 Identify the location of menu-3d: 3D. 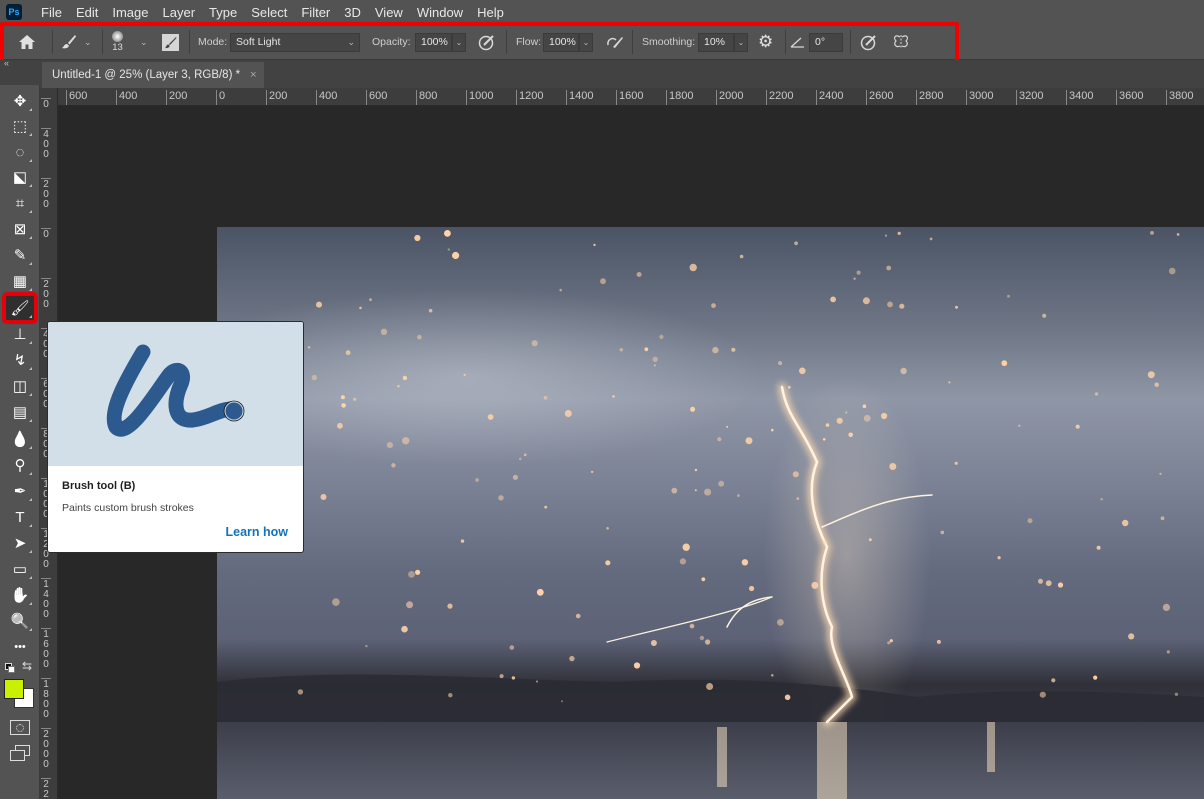
(352, 12).